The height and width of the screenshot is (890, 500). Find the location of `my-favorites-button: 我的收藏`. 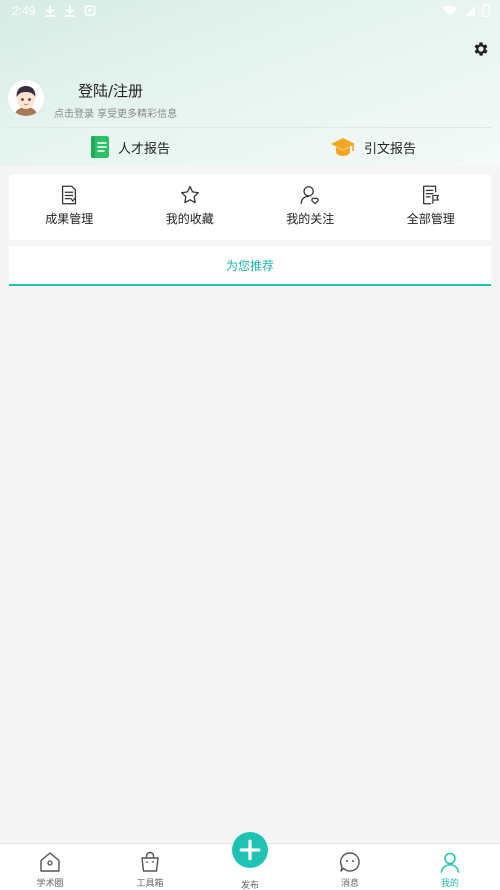

my-favorites-button: 我的收藏 is located at coordinates (190, 207).